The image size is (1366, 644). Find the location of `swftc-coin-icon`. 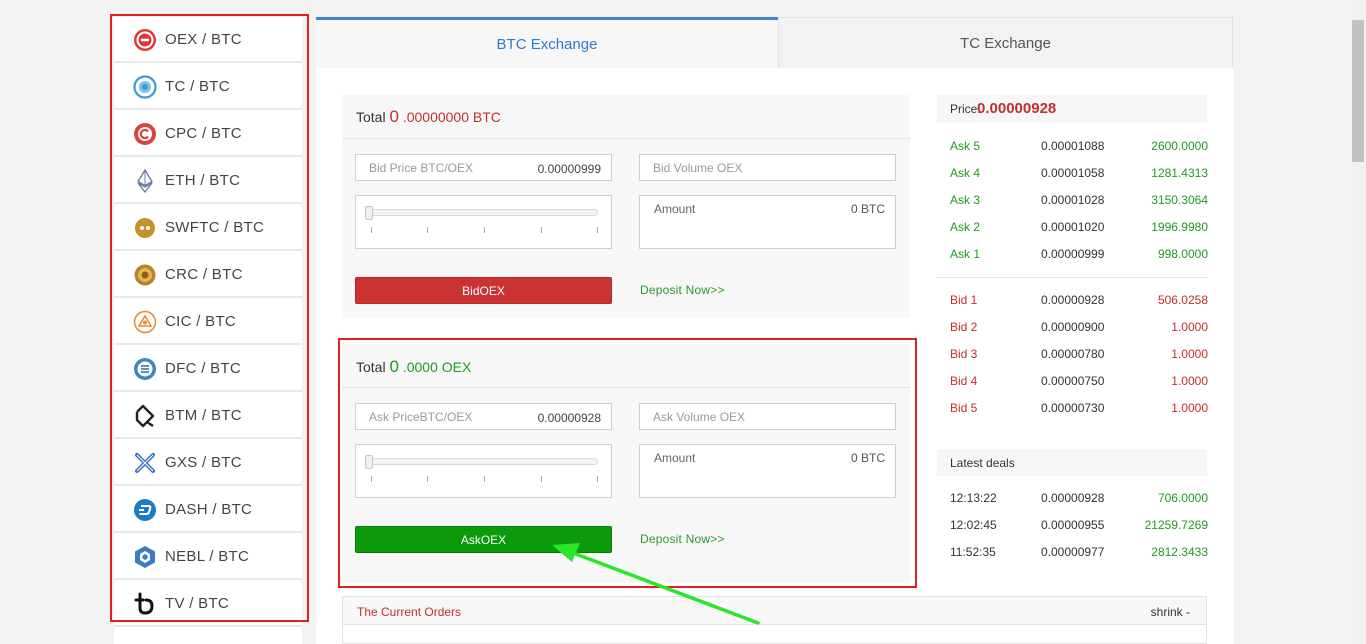

swftc-coin-icon is located at coordinates (145, 228).